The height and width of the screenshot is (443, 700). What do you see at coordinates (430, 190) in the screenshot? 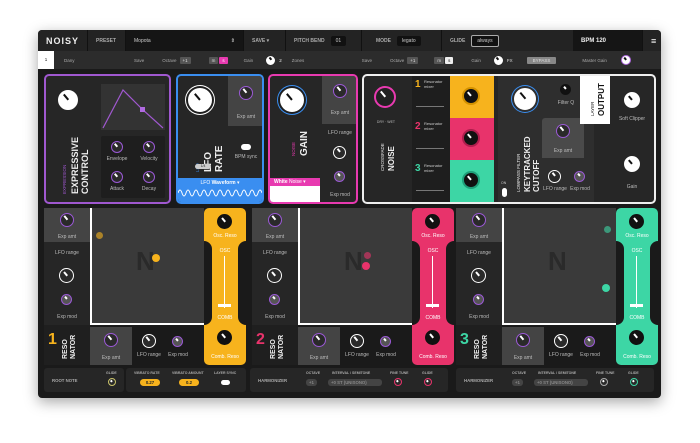
I see `mixer-3-pan-slider` at bounding box center [430, 190].